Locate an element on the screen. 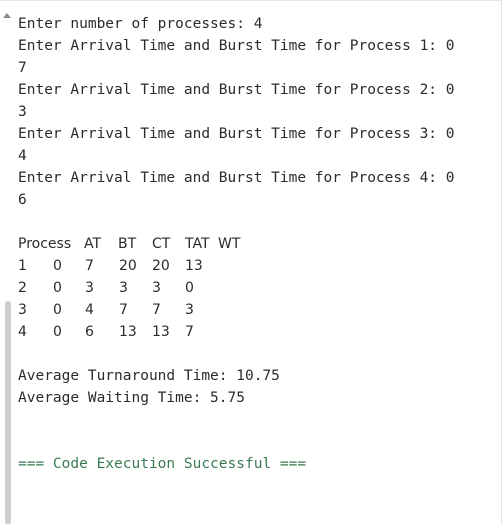  header-ct: CT is located at coordinates (161, 244).